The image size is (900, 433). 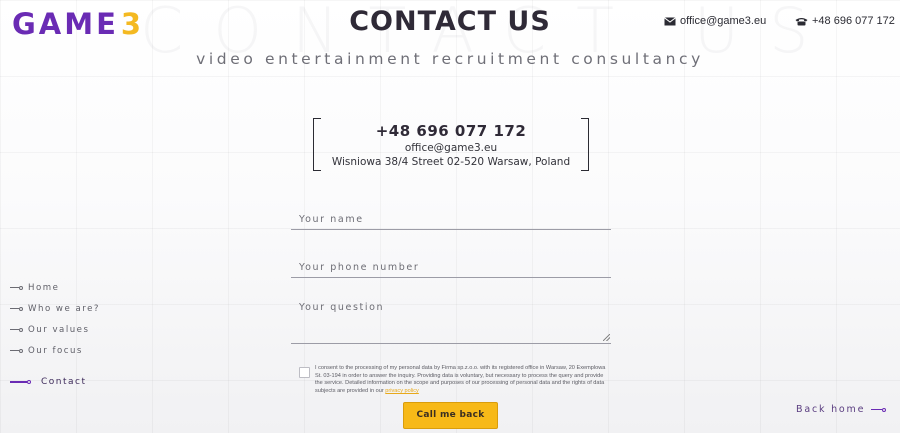 I want to click on nav-item-label: Our values, so click(x=59, y=329).